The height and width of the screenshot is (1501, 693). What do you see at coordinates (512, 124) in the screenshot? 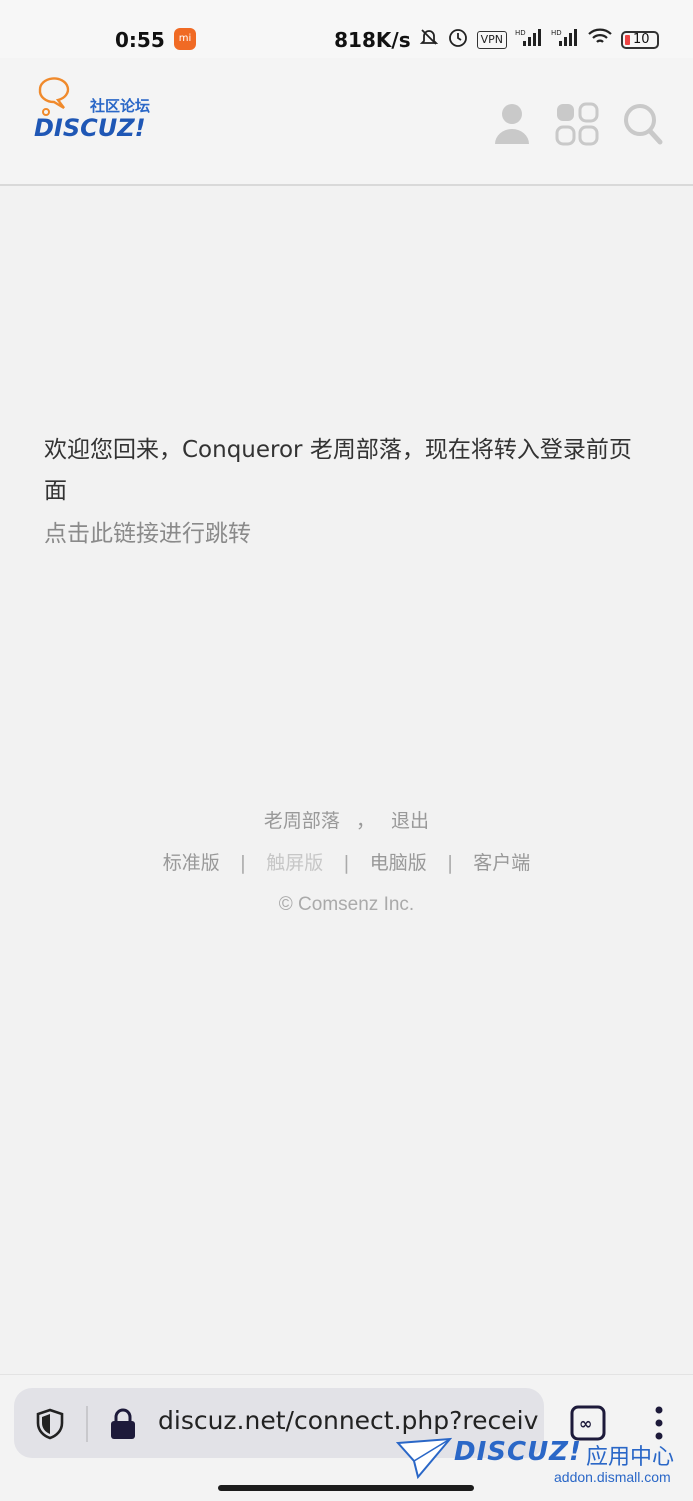
I see `user-icon` at bounding box center [512, 124].